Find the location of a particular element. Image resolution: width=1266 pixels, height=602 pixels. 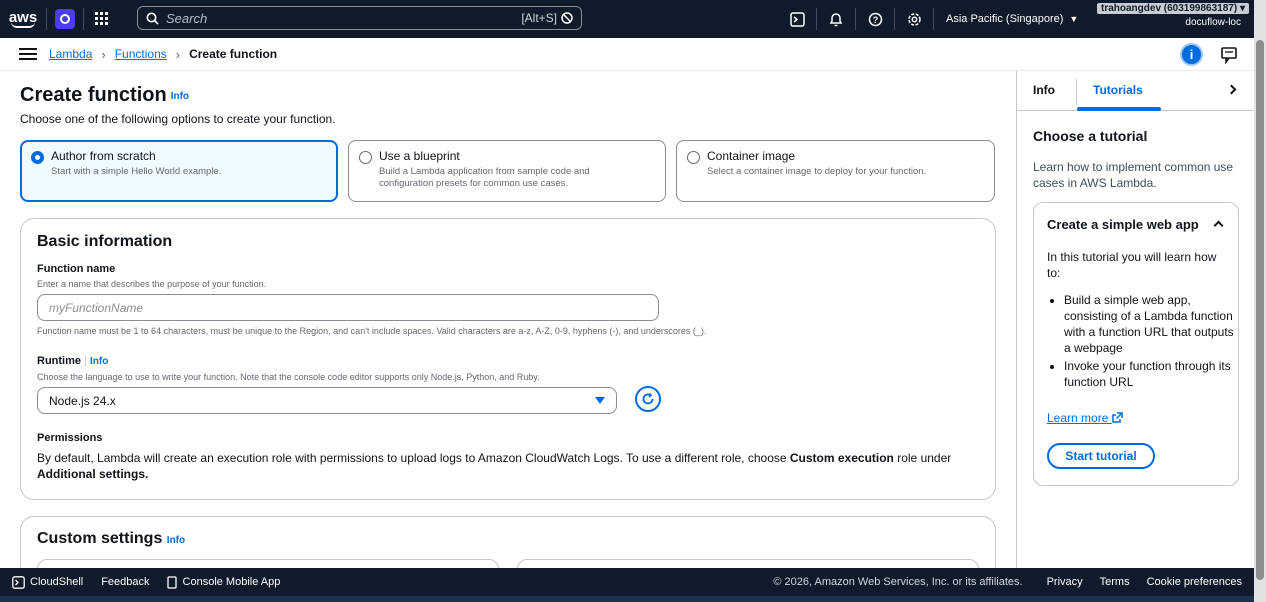

account-id: trahoangdev (603199863187) ▾ is located at coordinates (1173, 8).